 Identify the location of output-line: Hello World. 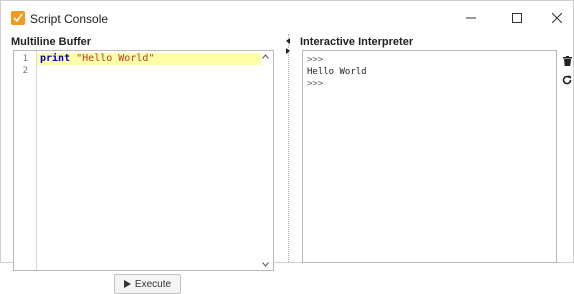
(337, 72).